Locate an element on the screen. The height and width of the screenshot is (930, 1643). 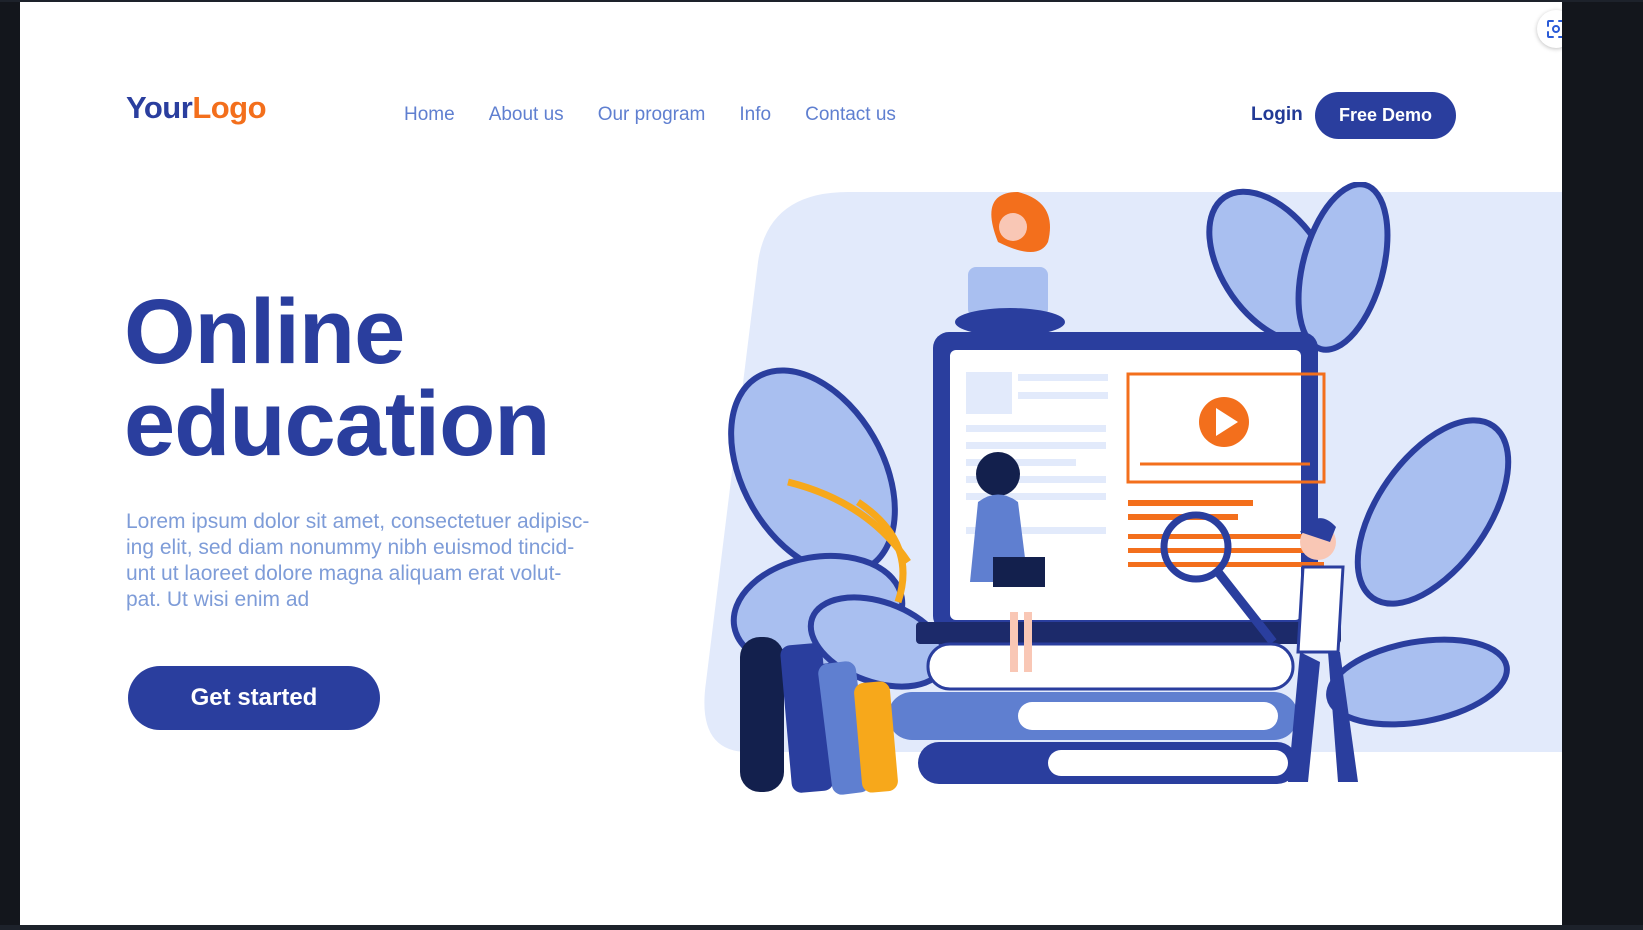
viewer-bottom-bar is located at coordinates (821, 927).